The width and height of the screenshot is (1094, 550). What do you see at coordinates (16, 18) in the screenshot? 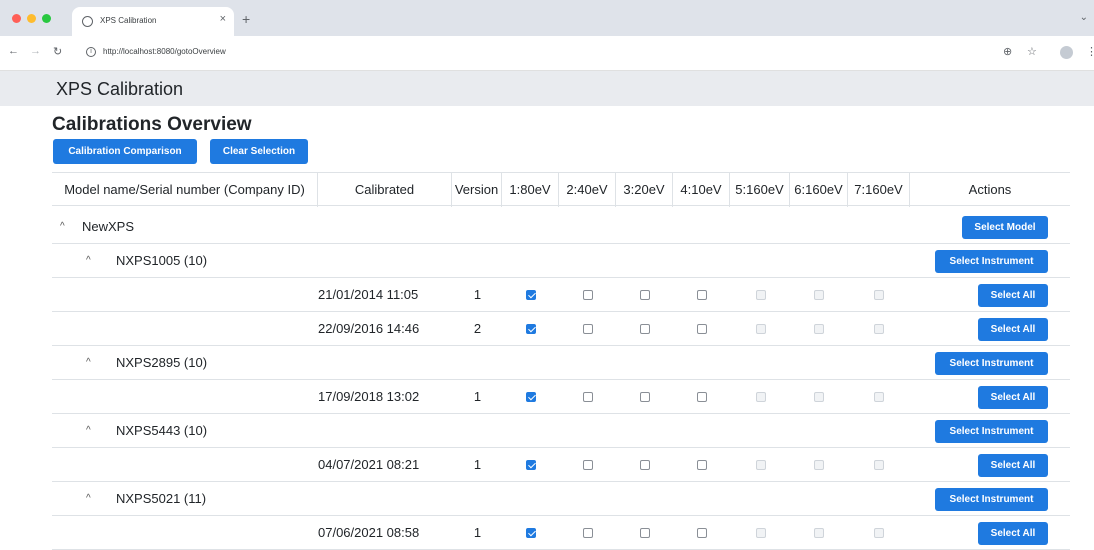
I see `close-window-icon` at bounding box center [16, 18].